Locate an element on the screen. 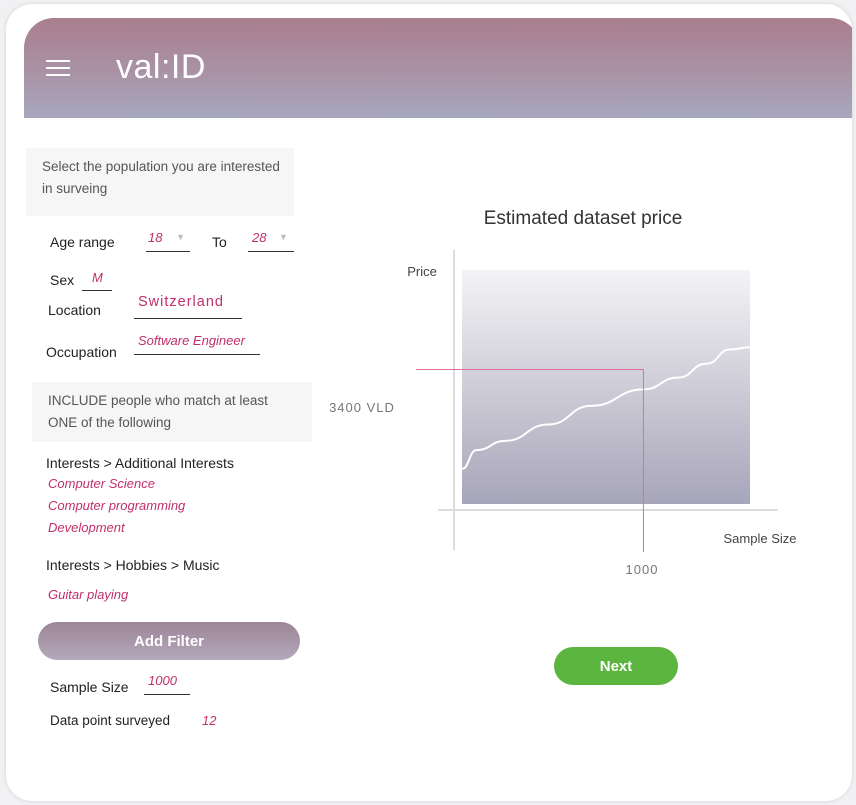 This screenshot has height=805, width=856. age-range-label: Age range is located at coordinates (82, 242).